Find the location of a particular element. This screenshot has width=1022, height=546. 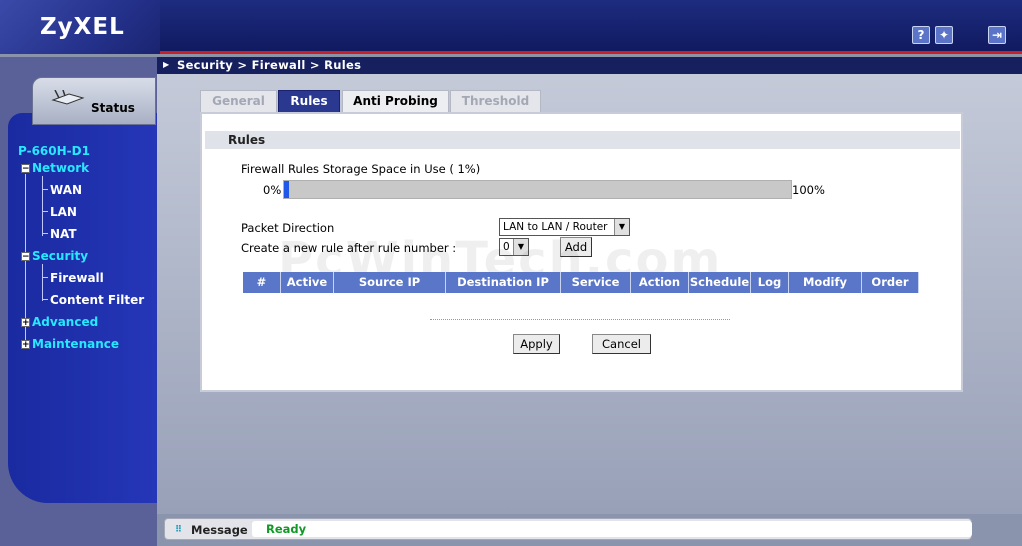

message-bar: ⠿ Message Ready is located at coordinates (589, 530).